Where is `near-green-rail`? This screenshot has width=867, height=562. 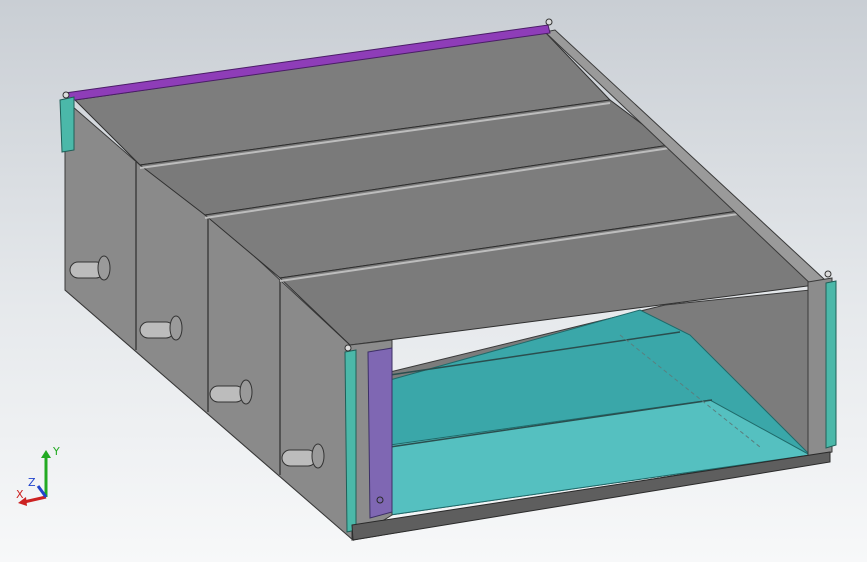 near-green-rail is located at coordinates (350, 441).